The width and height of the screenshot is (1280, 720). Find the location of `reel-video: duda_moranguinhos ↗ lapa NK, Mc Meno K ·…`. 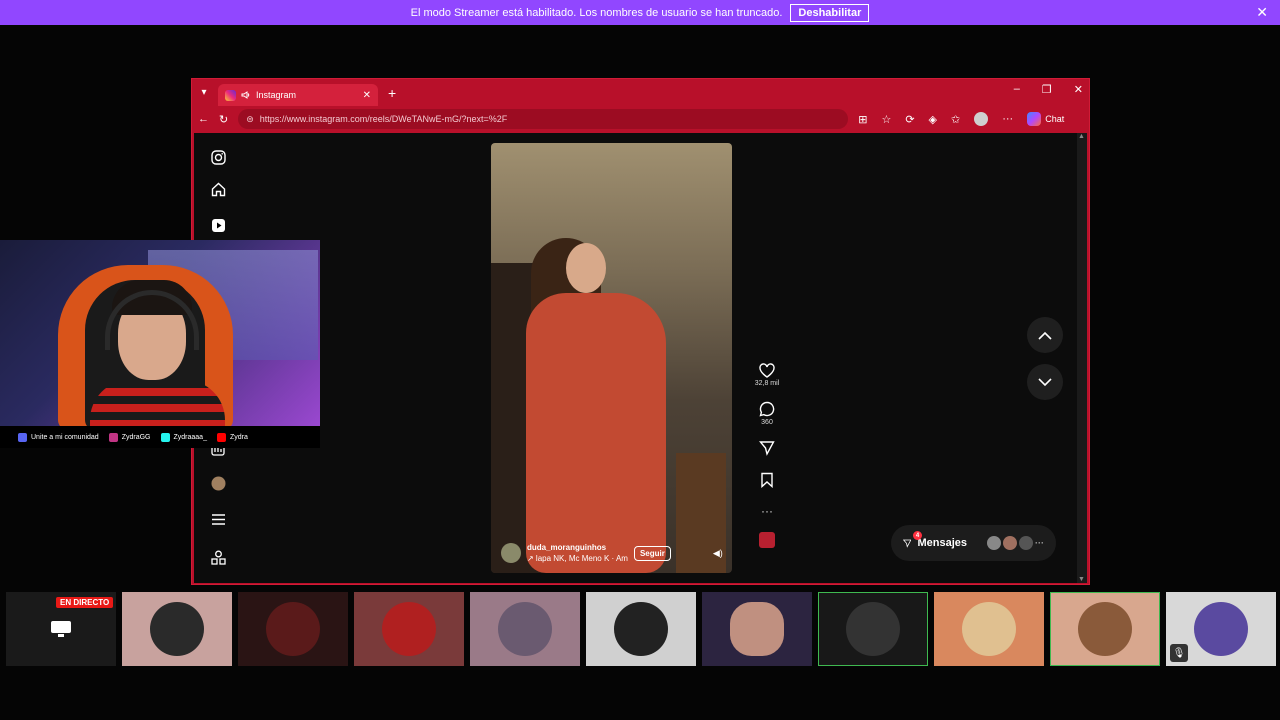

reel-video: duda_moranguinhos ↗ lapa NK, Mc Meno K ·… is located at coordinates (611, 358).